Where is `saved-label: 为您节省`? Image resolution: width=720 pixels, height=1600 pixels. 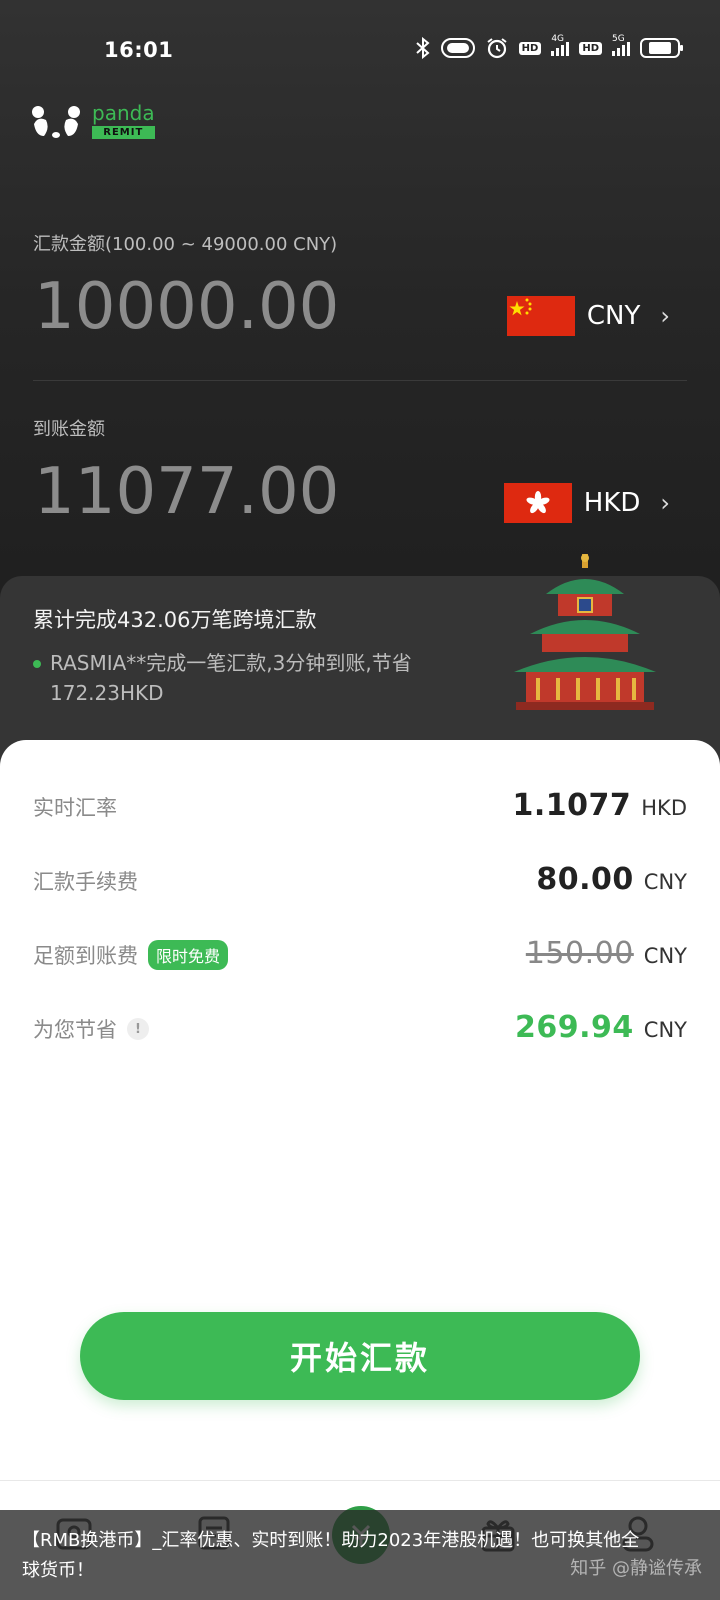
saved-label: 为您节省 is located at coordinates (75, 1030).